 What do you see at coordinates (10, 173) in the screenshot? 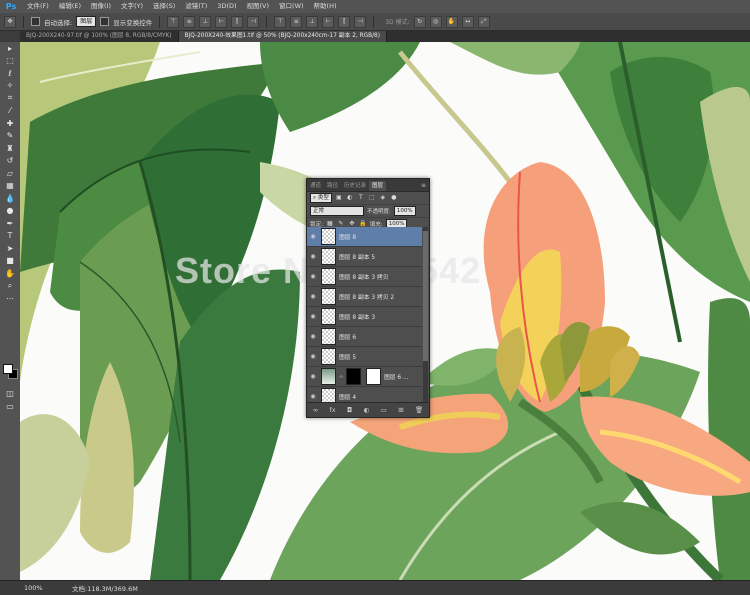
I see `eraser-tool-icon: ▱` at bounding box center [10, 173].